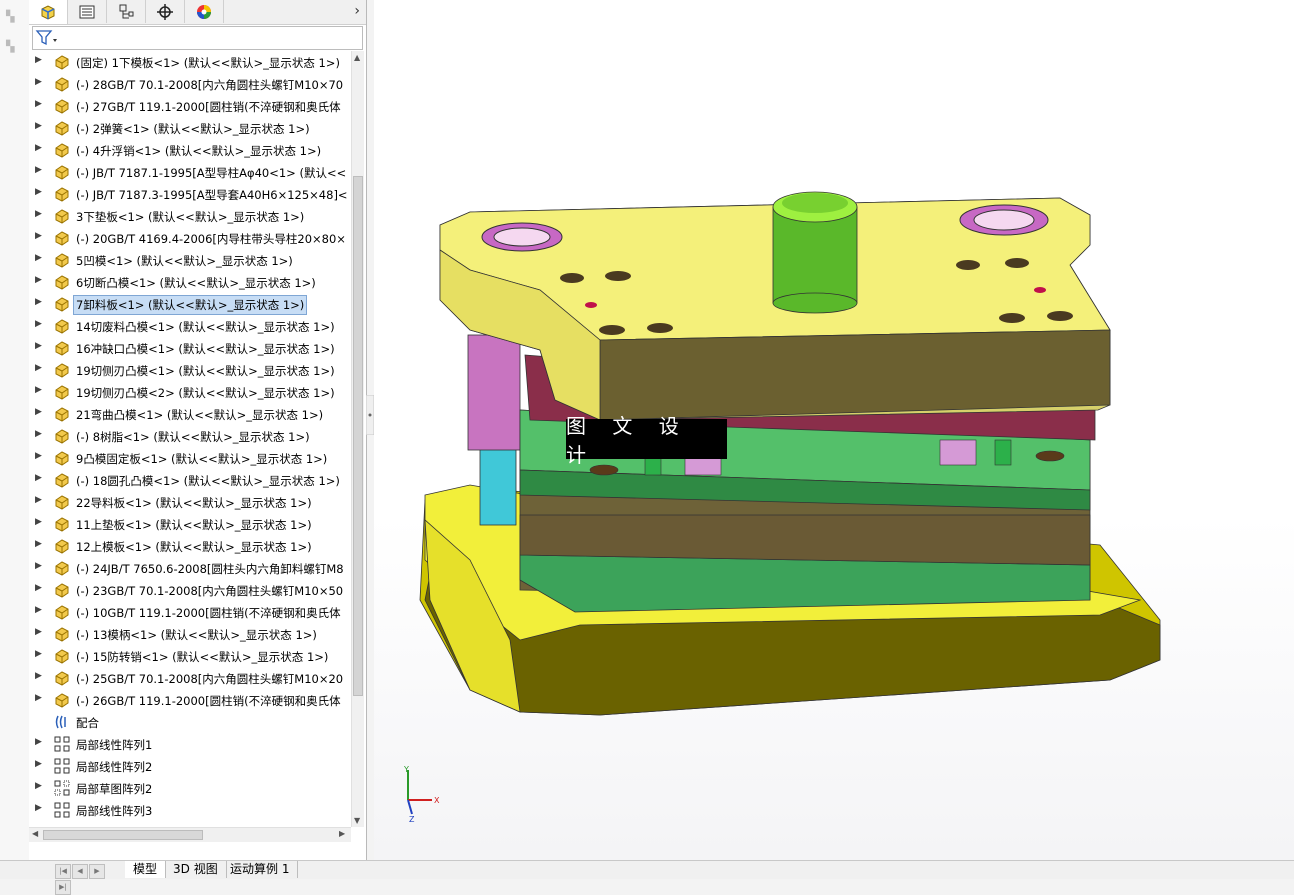 This screenshot has width=1294, height=895. What do you see at coordinates (190, 62) in the screenshot?
I see `tree-item: ▶ (固定) 1下模板<1> (默认<<默认>_显示状态 1>)` at bounding box center [190, 62].